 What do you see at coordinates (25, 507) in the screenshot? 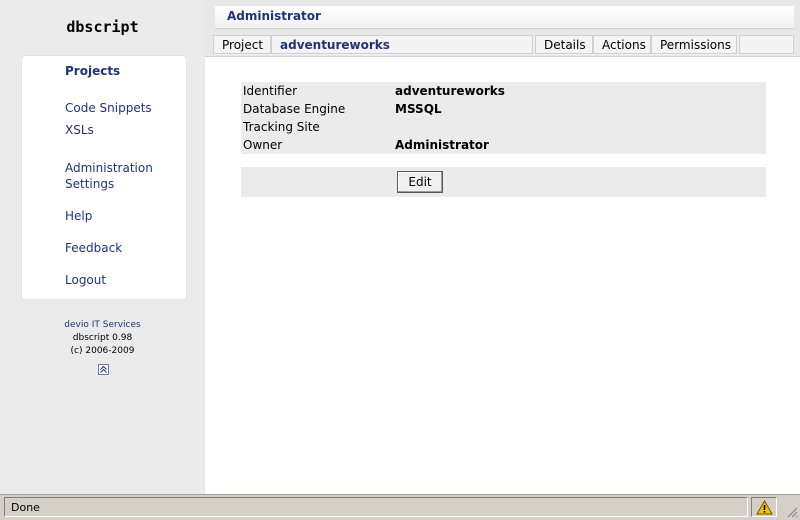
I see `status-text: Done` at bounding box center [25, 507].